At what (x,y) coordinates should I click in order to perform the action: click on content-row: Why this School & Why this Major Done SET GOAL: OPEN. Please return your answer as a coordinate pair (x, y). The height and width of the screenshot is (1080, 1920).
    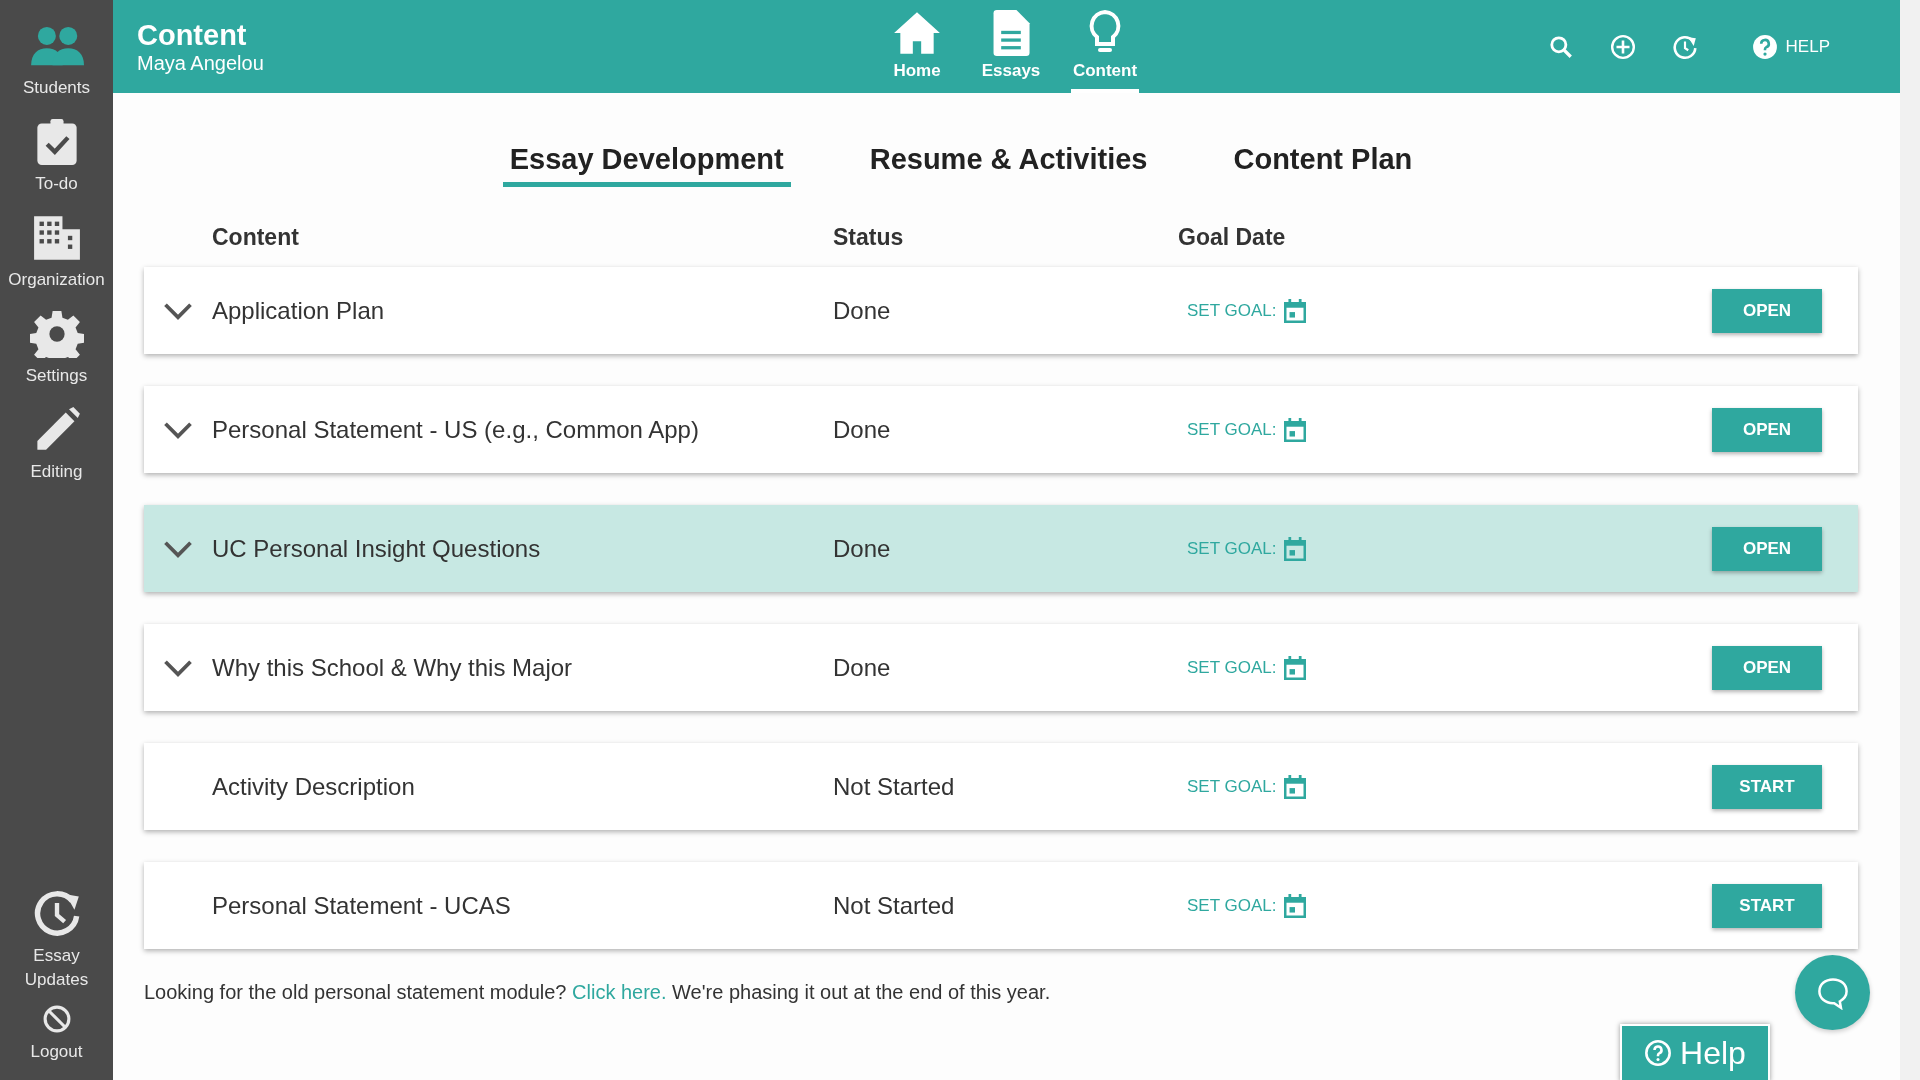
    Looking at the image, I should click on (1001, 667).